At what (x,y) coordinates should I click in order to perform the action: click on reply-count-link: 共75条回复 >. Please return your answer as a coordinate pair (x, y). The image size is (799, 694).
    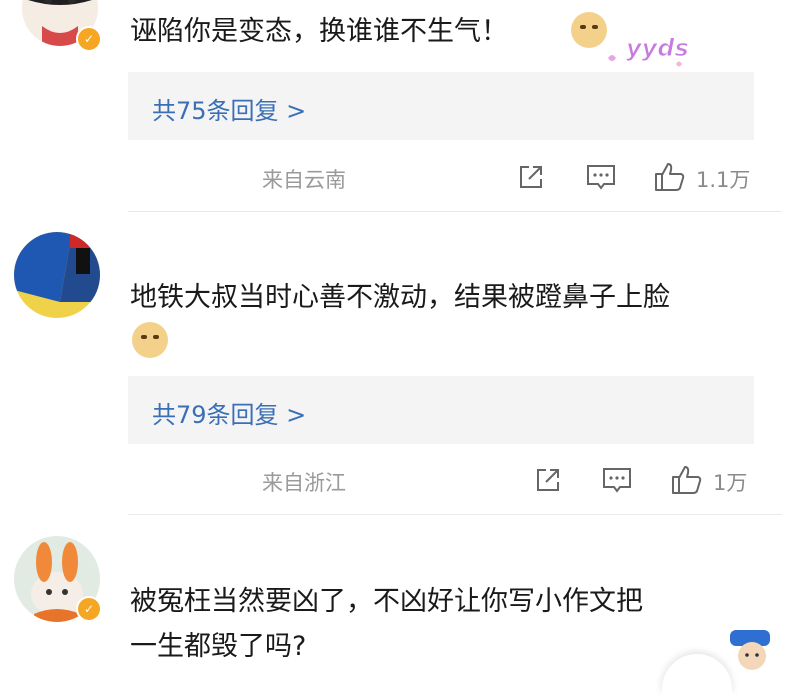
    Looking at the image, I should click on (229, 108).